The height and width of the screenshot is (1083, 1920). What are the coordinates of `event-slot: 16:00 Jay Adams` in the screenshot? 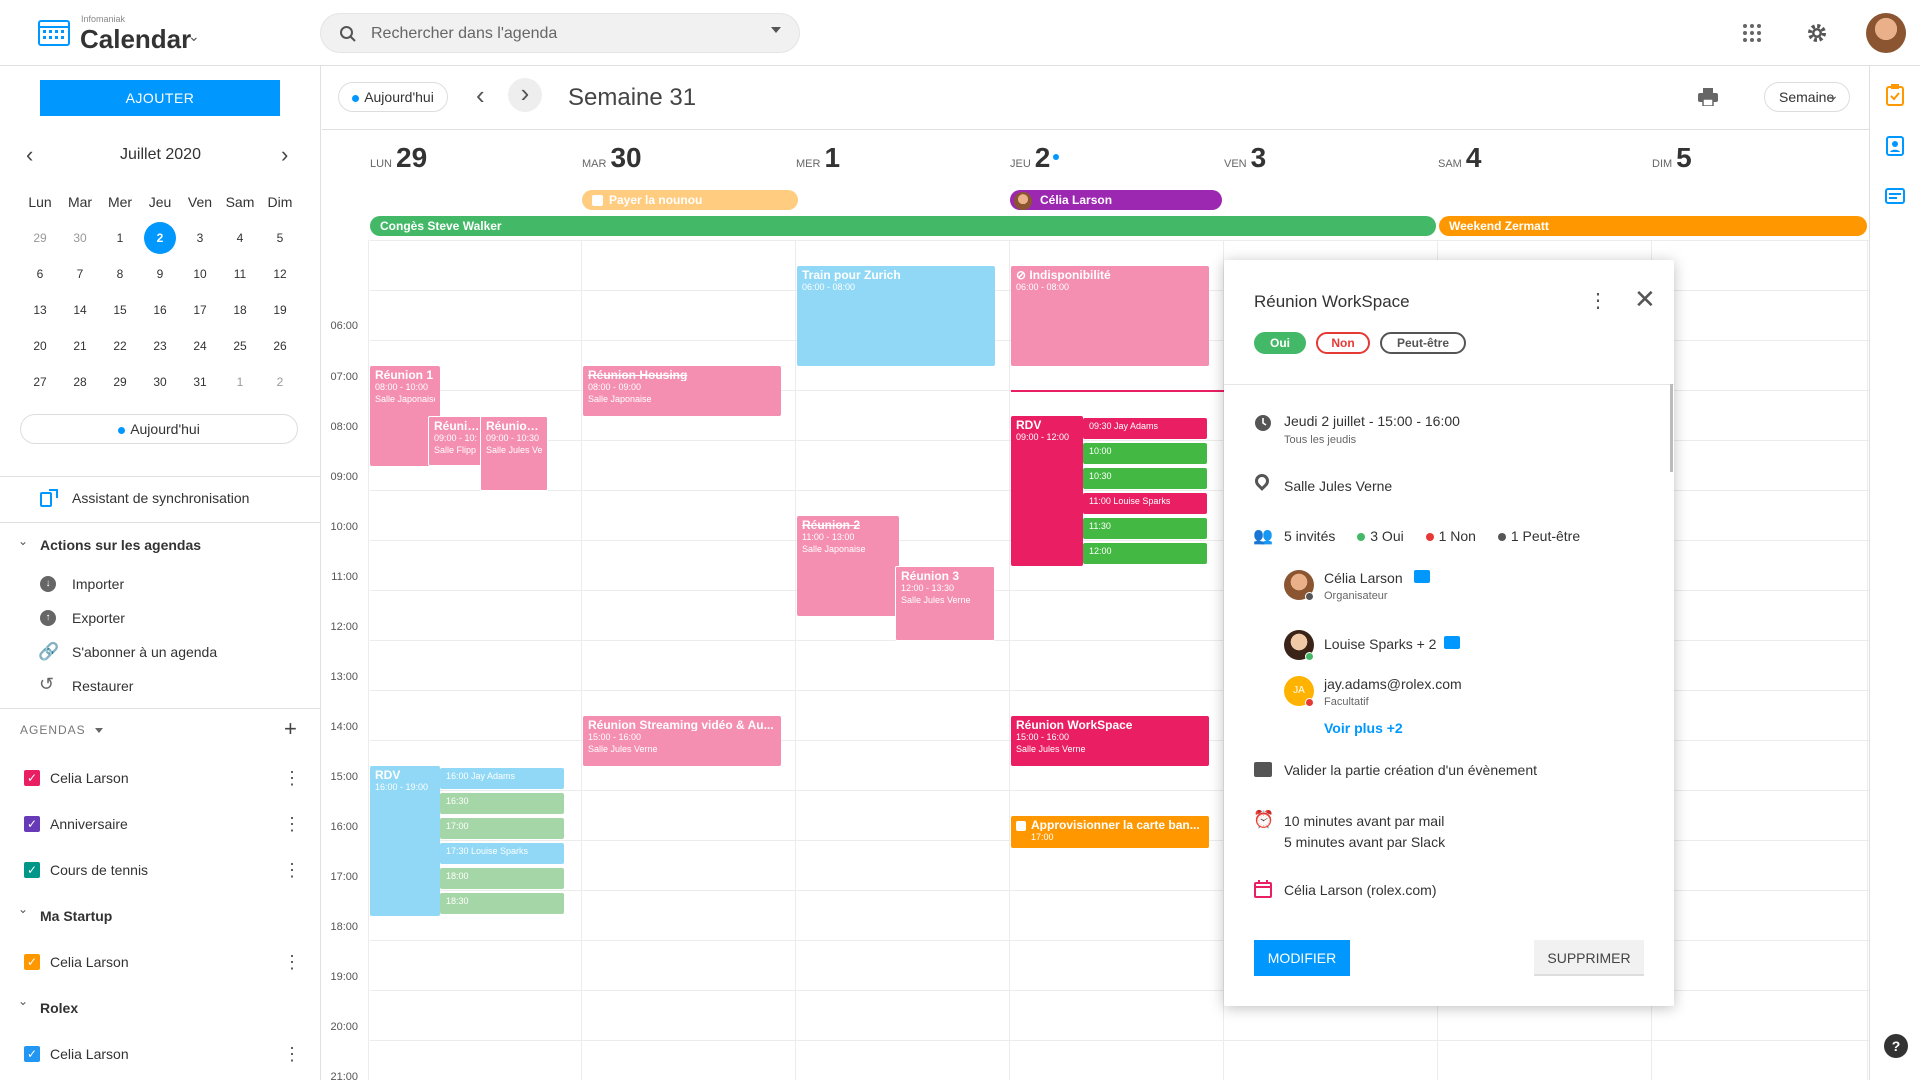 It's located at (502, 778).